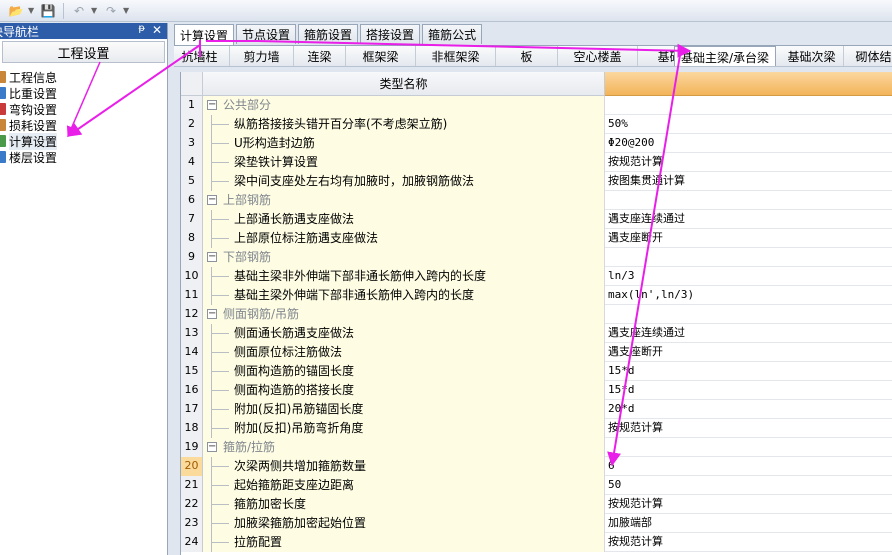  What do you see at coordinates (404, 181) in the screenshot?
I see `setting-name-cell: 梁中间支座处左右均有加腋时，加腋钢筋做法` at bounding box center [404, 181].